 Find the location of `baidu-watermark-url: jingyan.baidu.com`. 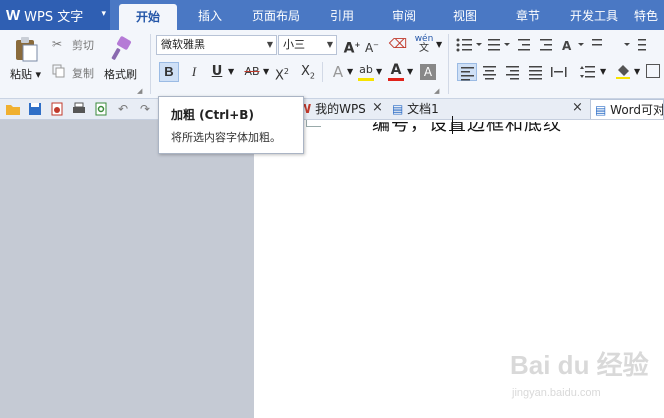

baidu-watermark-url: jingyan.baidu.com is located at coordinates (556, 393).